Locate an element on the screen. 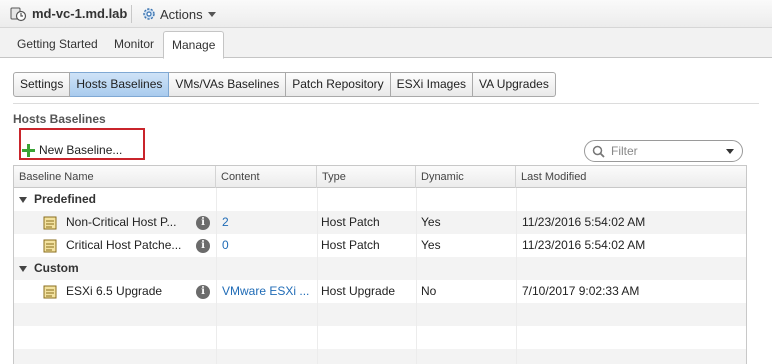 Image resolution: width=772 pixels, height=364 pixels. object-header: md-vc-1.md.lab Actions is located at coordinates (386, 14).